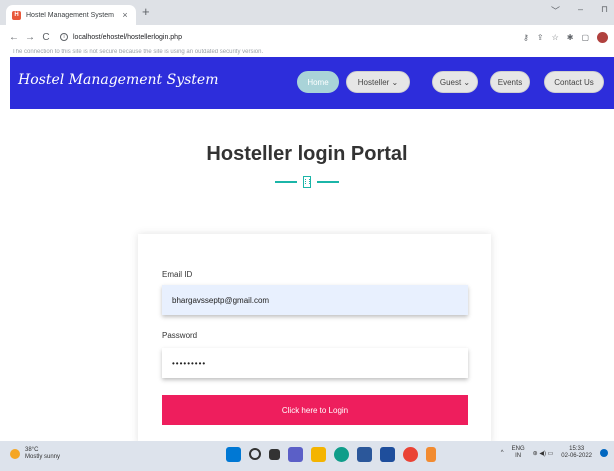  What do you see at coordinates (32, 450) in the screenshot?
I see `weather-temp: 38°C` at bounding box center [32, 450].